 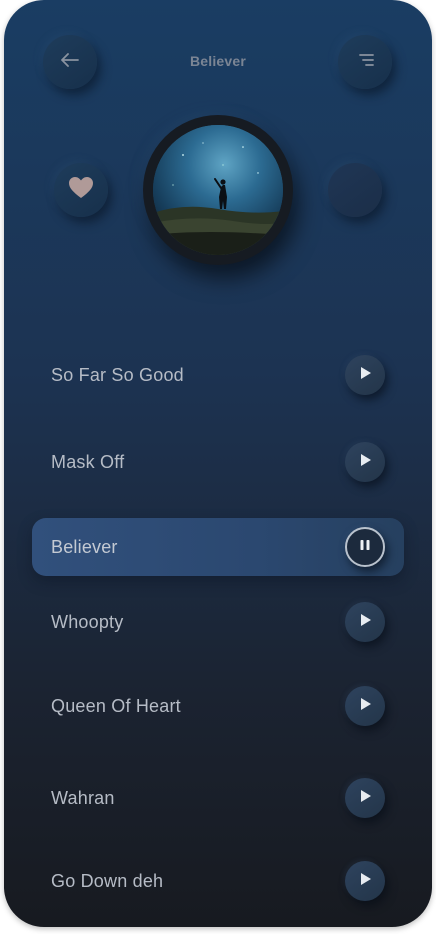 What do you see at coordinates (84, 547) in the screenshot?
I see `track-title: Believer` at bounding box center [84, 547].